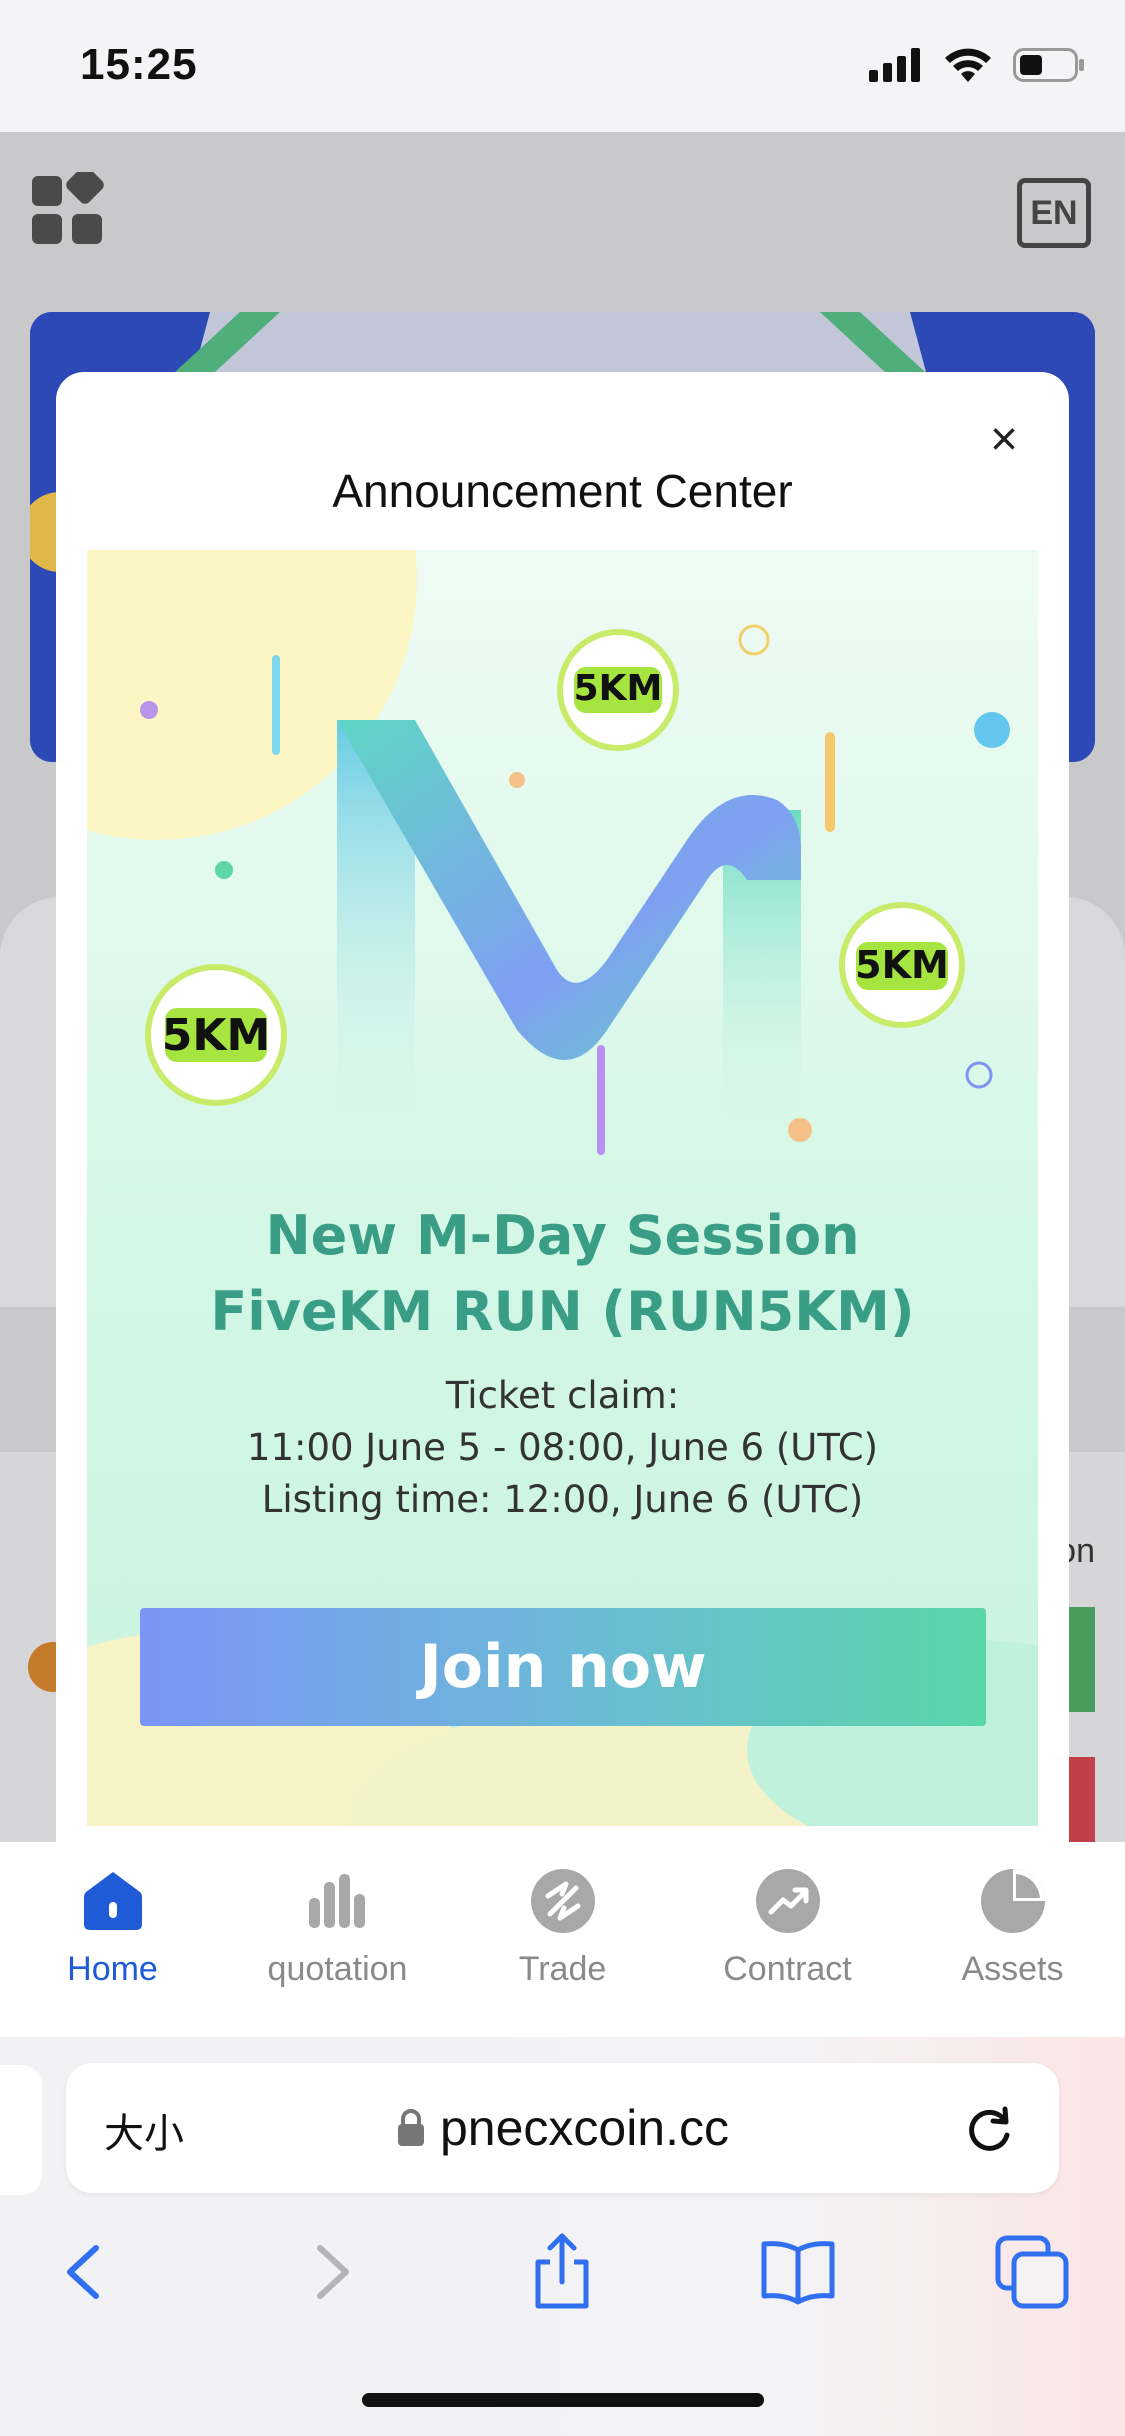 This screenshot has width=1125, height=2436. I want to click on url-label: pnecxcoin.cc, so click(584, 2128).